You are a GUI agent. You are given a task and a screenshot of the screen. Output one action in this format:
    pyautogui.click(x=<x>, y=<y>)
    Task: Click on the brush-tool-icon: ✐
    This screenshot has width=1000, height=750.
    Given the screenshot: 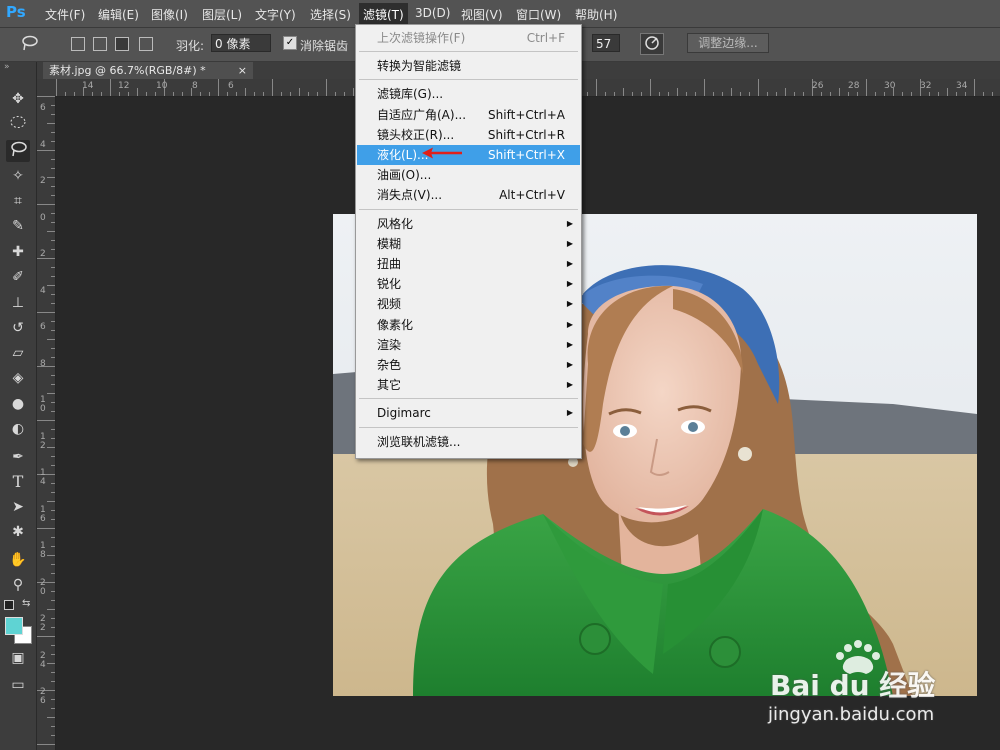 What is the action you would take?
    pyautogui.click(x=18, y=277)
    